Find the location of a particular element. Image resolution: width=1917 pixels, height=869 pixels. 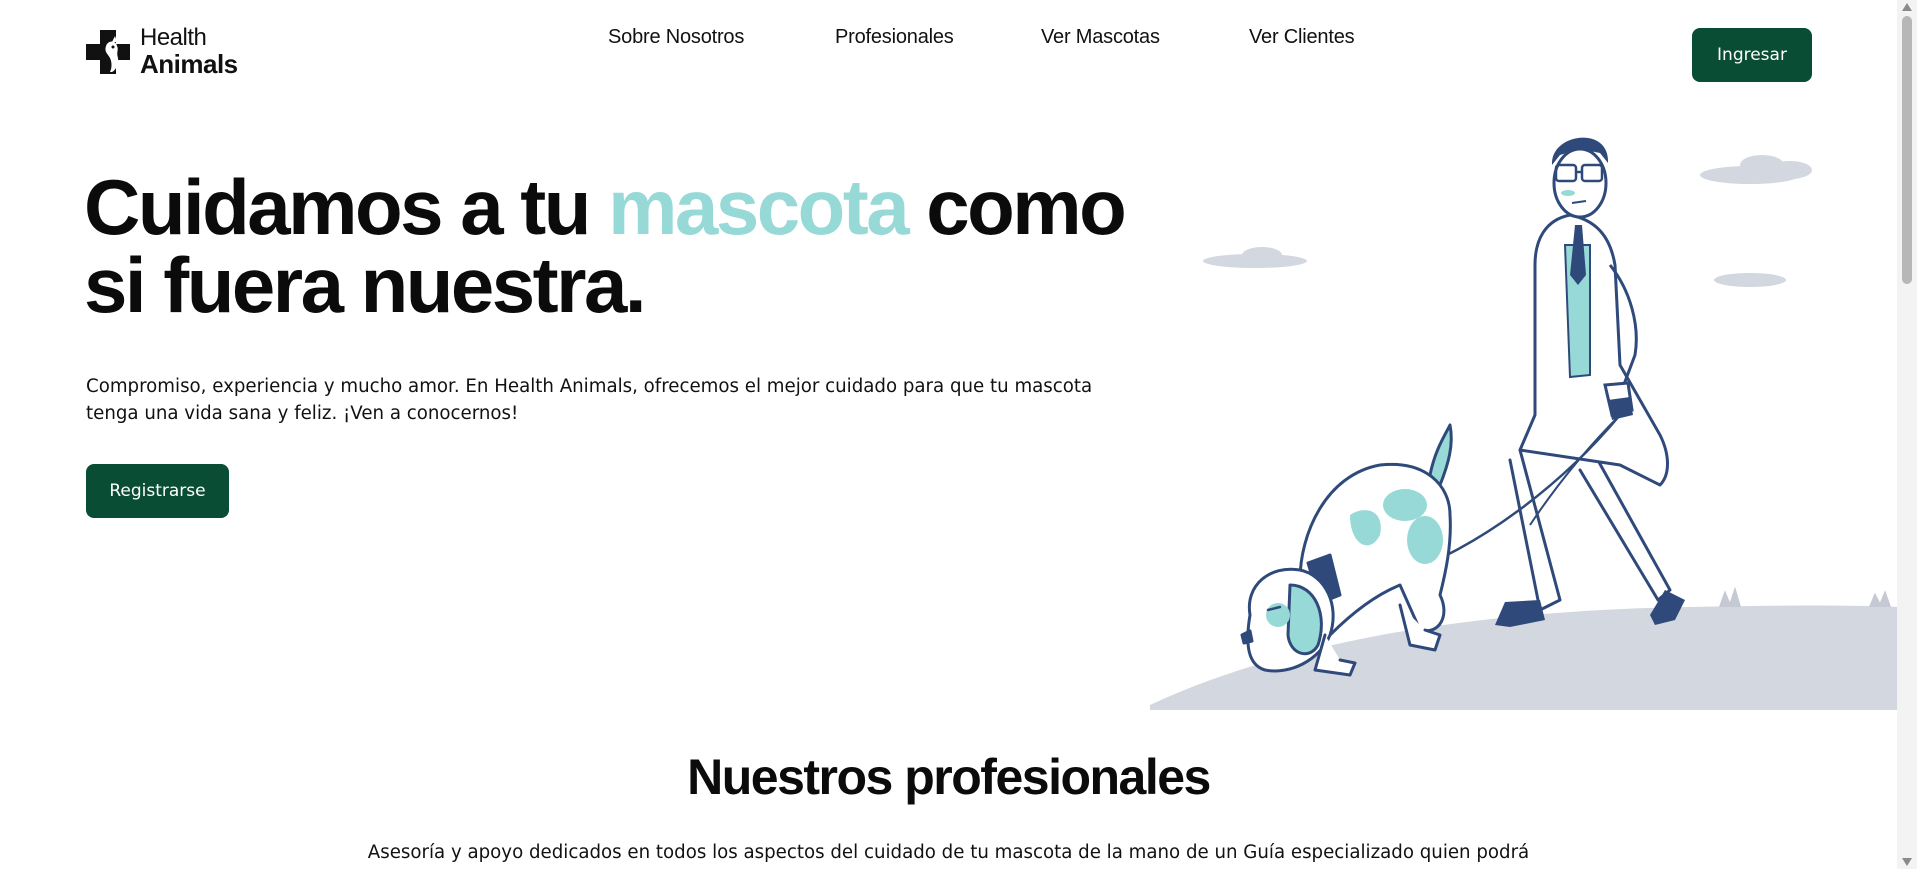

nav-link-ver-clientes: Ver Clientes is located at coordinates (1302, 37).